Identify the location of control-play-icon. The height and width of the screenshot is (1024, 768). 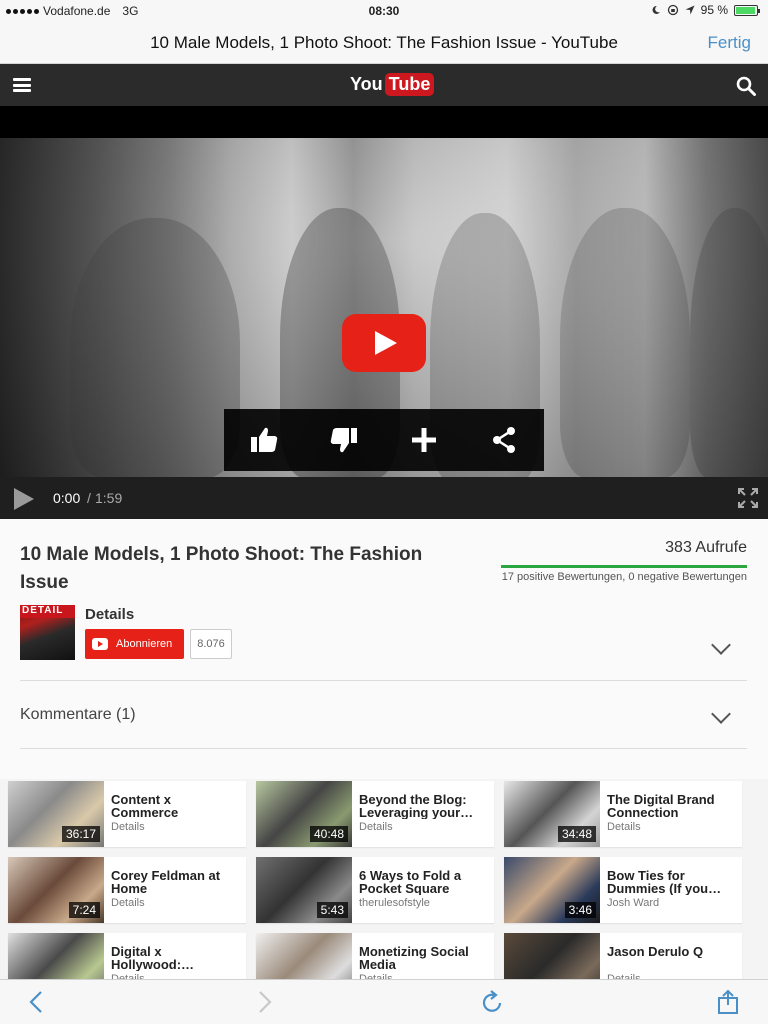
(24, 499).